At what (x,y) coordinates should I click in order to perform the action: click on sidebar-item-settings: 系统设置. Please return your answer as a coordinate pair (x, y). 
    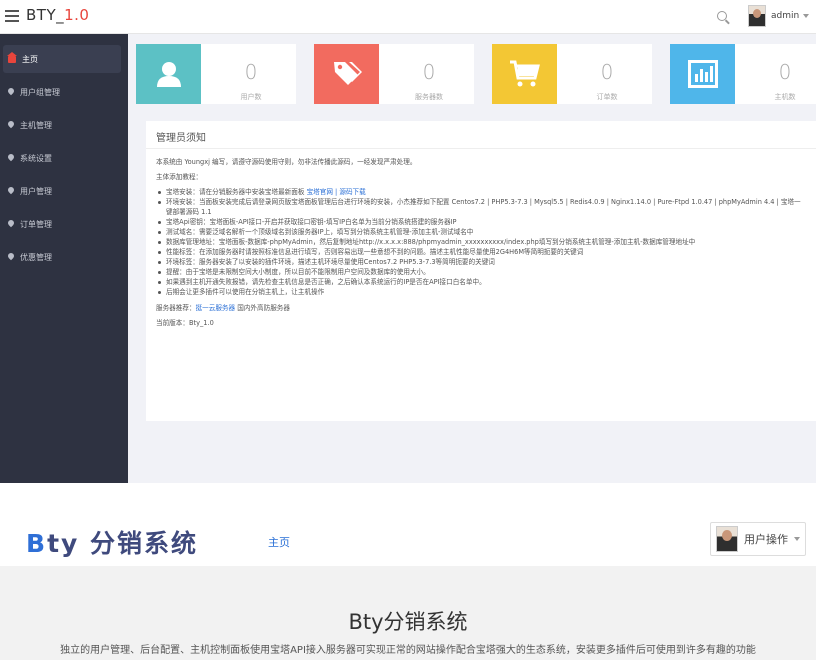
    Looking at the image, I should click on (62, 158).